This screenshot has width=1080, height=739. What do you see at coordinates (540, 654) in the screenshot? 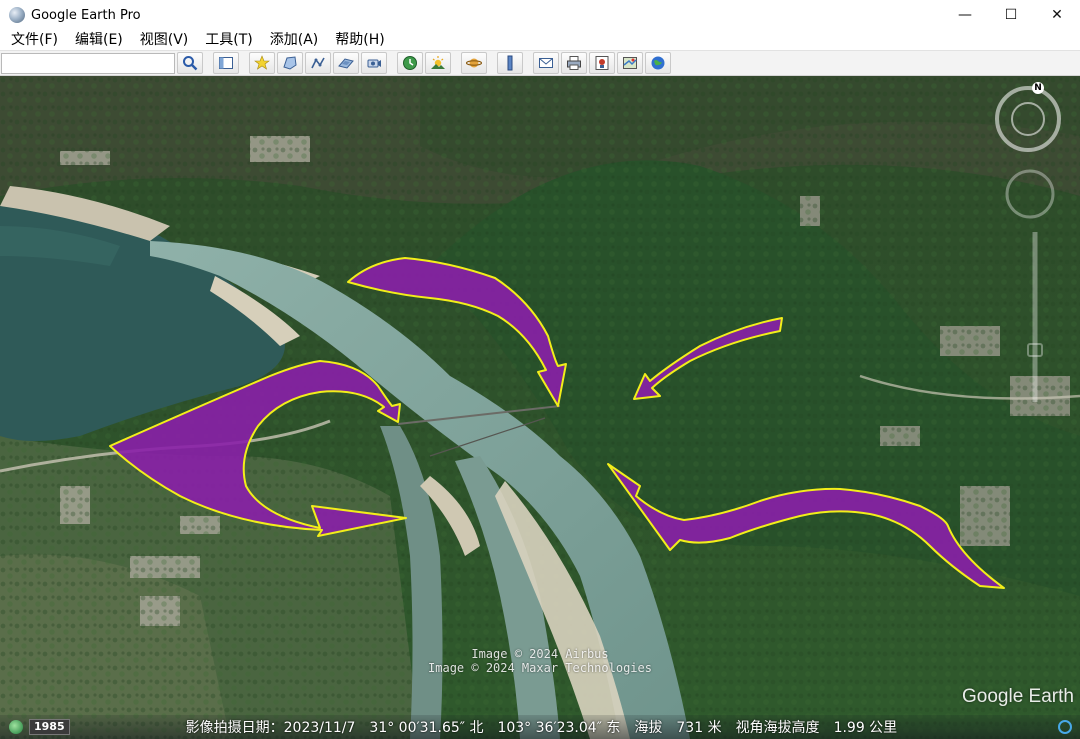
I see `copyright-line: Image © 2024 Airbus` at bounding box center [540, 654].